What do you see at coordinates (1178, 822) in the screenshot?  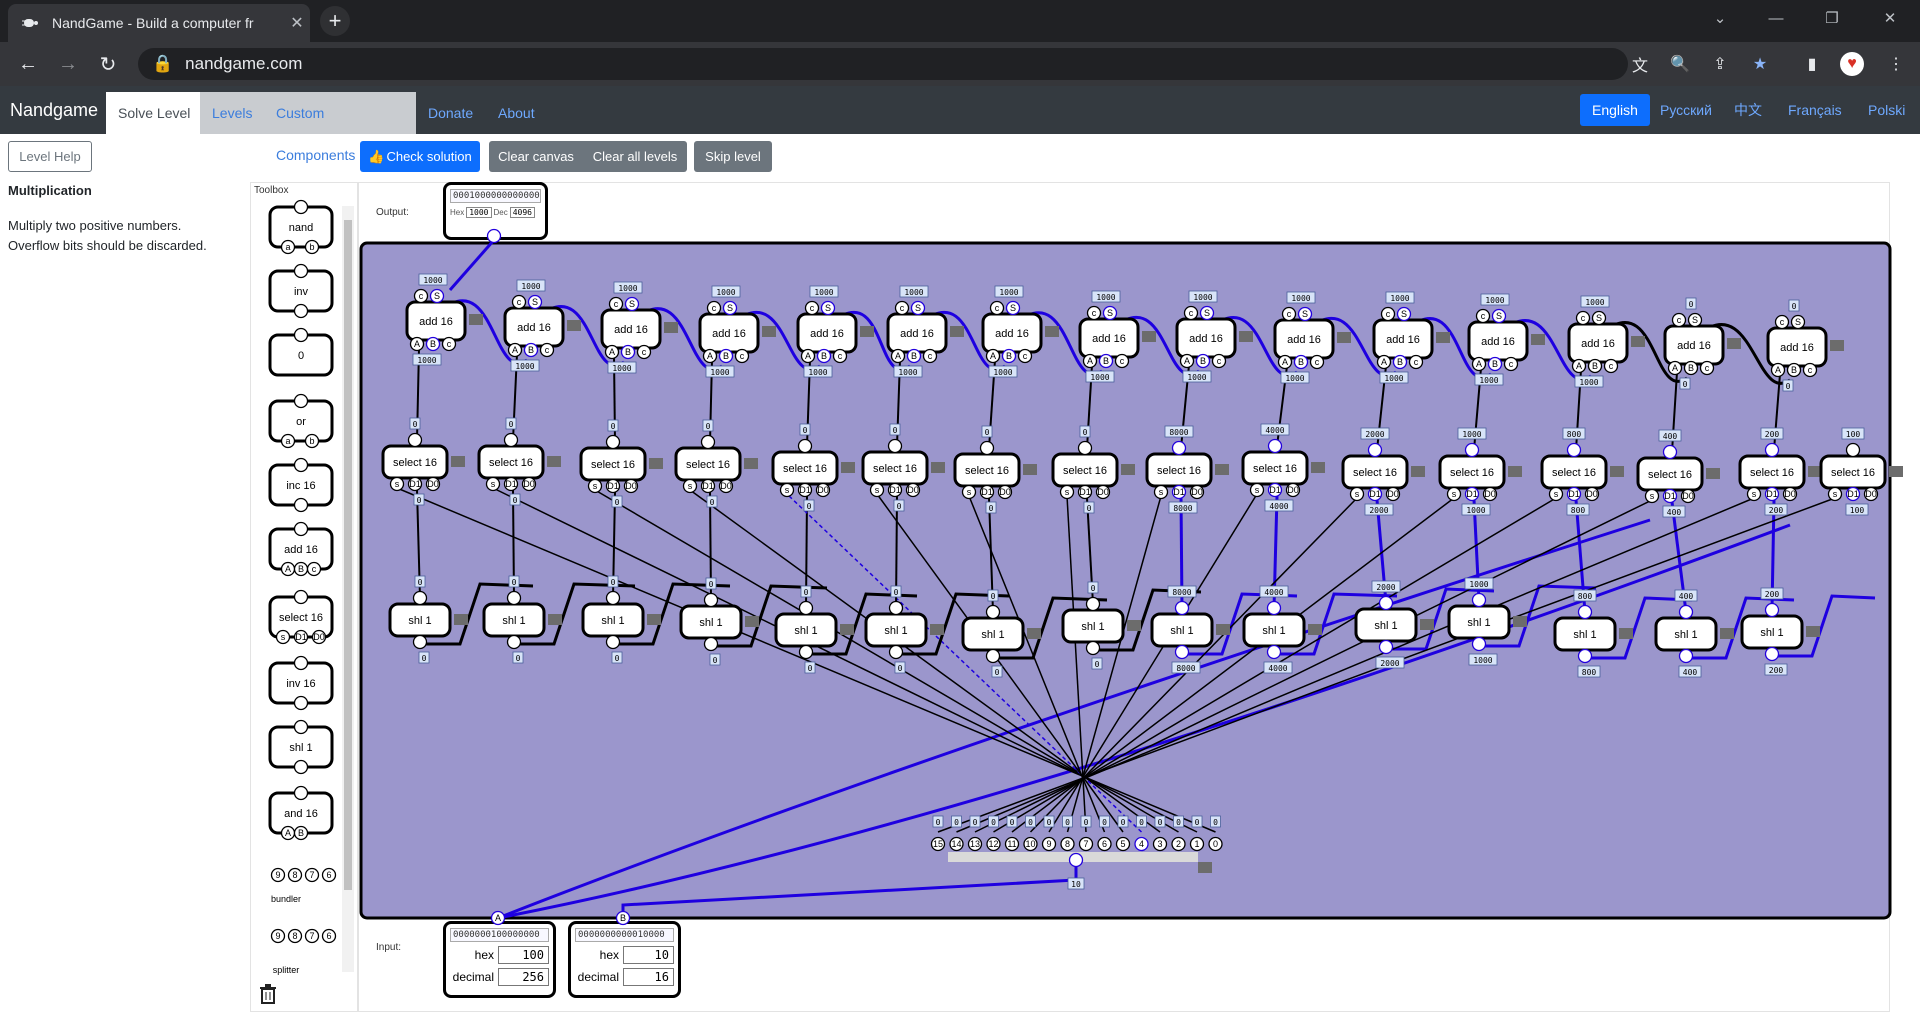 I see `splitter-bit-2-value: 0` at bounding box center [1178, 822].